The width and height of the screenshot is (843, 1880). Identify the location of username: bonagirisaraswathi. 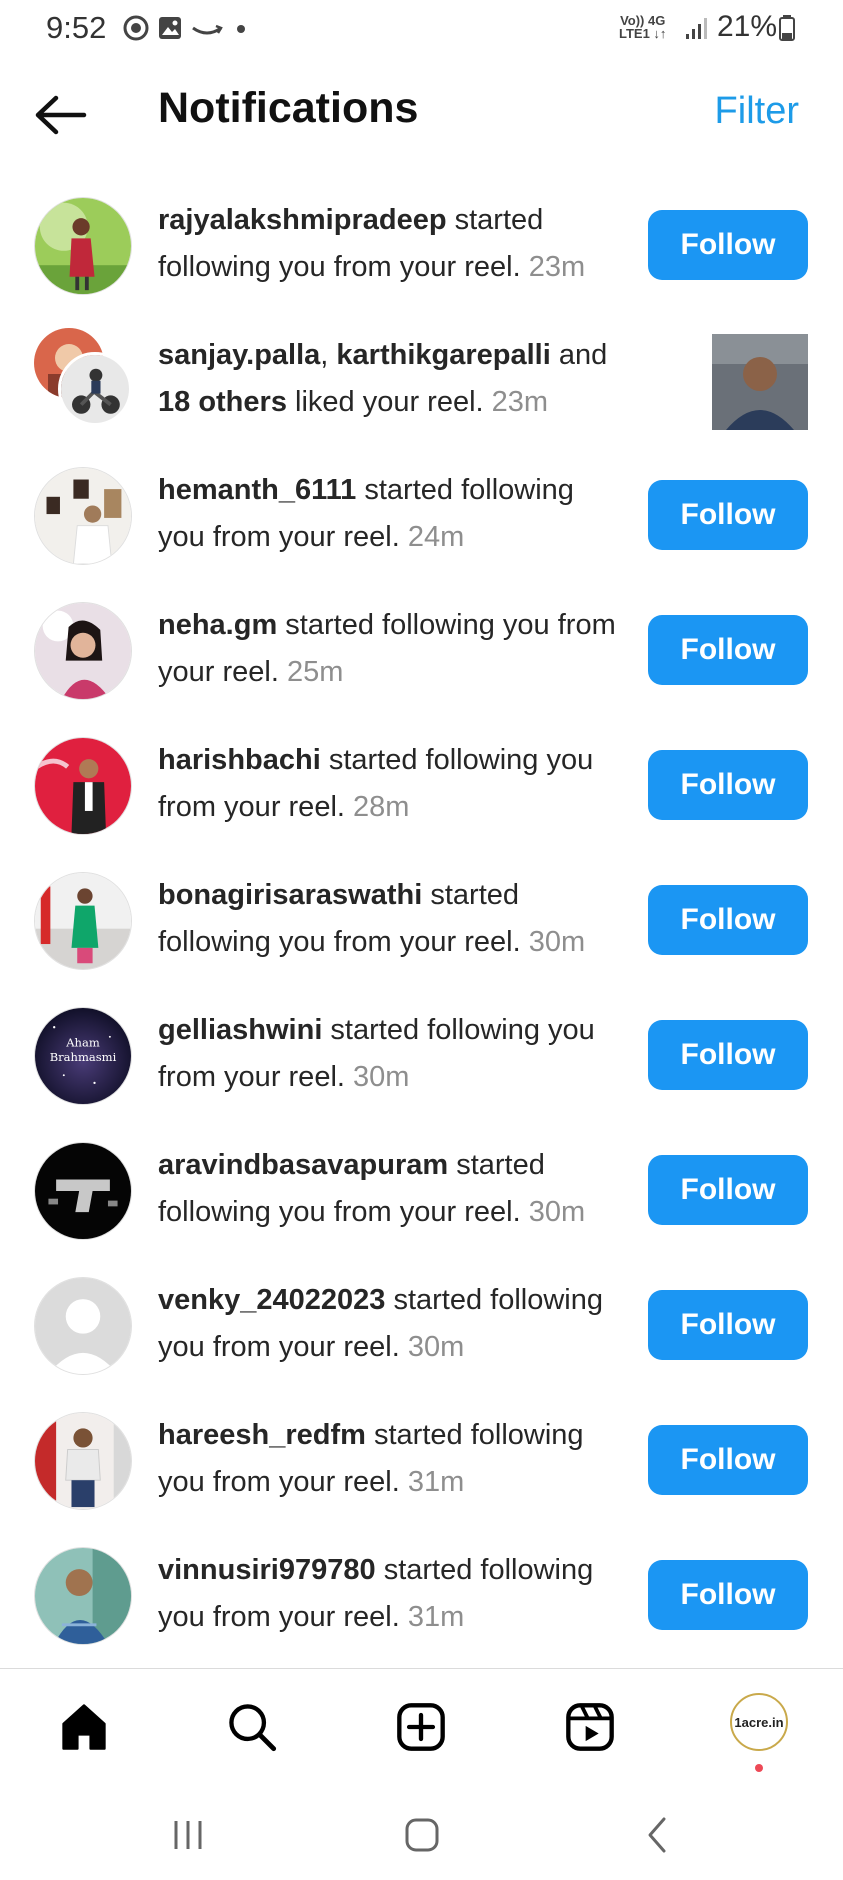
(290, 895).